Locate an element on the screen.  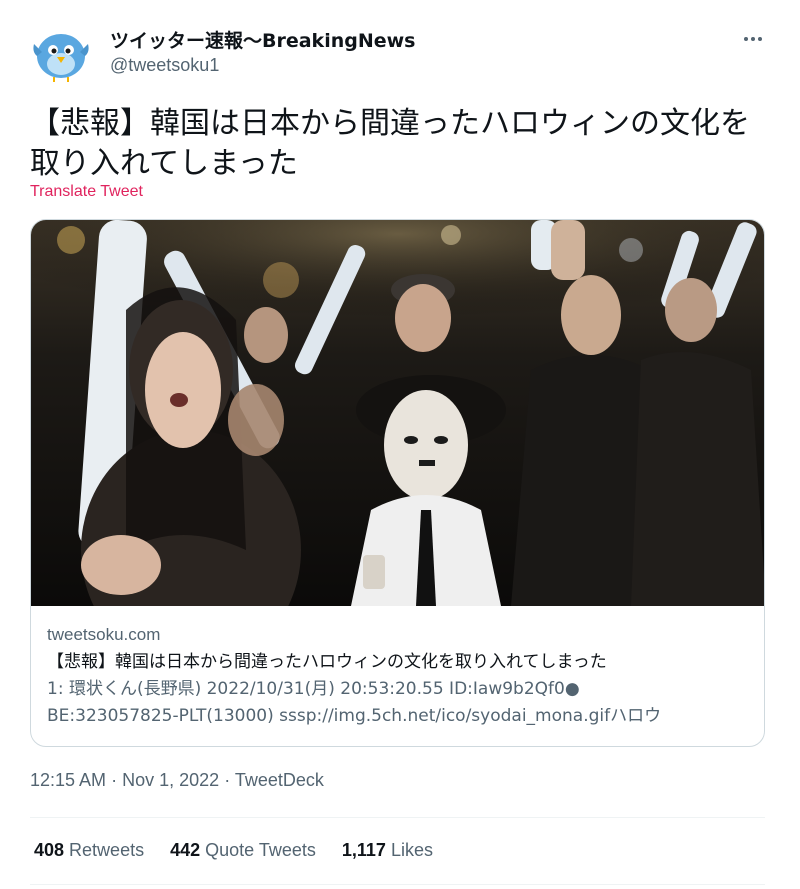
quote-tweets-stat: 442 Quote Tweets is located at coordinates (243, 850).